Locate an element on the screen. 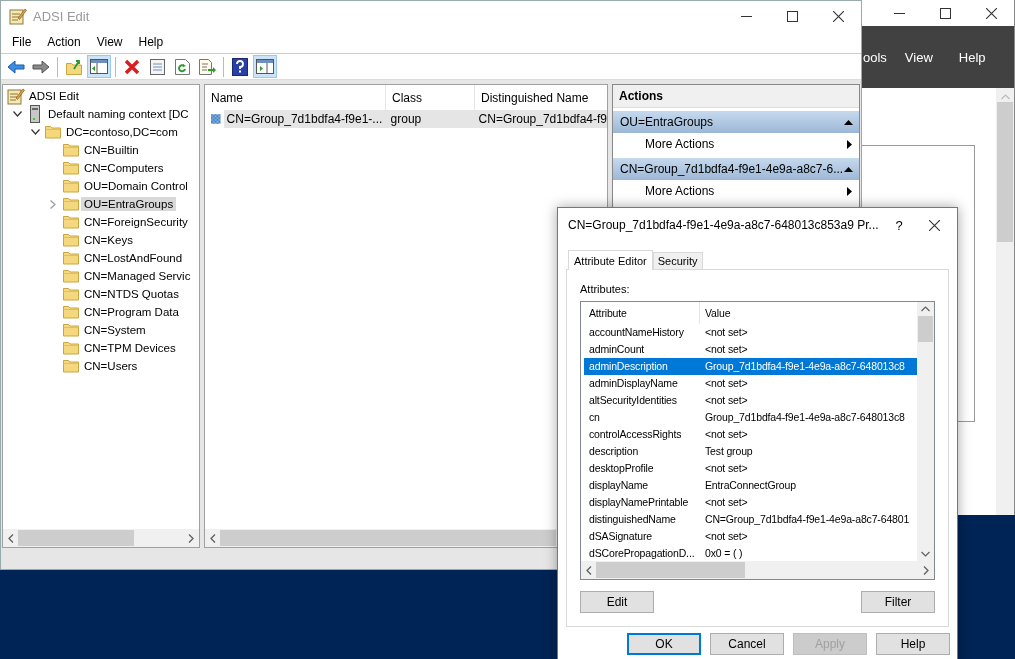 The image size is (1015, 659). tree-item: CN=System is located at coordinates (115, 330).